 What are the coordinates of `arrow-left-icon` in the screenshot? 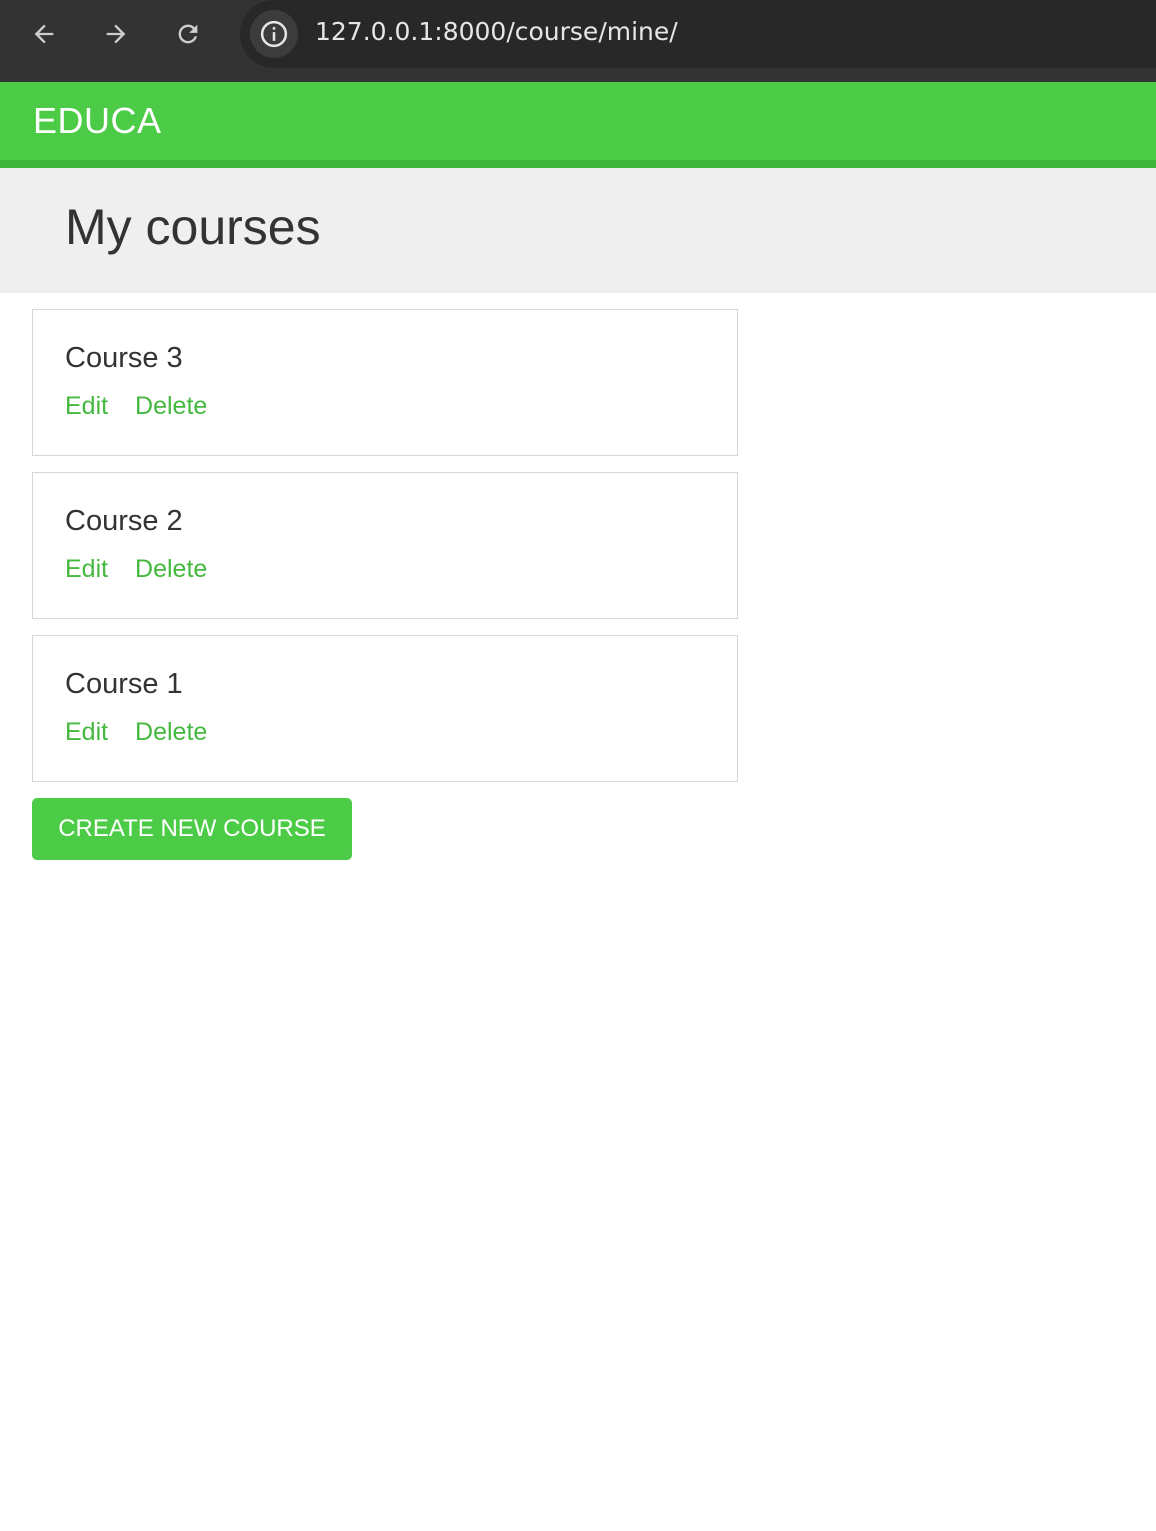 It's located at (44, 34).